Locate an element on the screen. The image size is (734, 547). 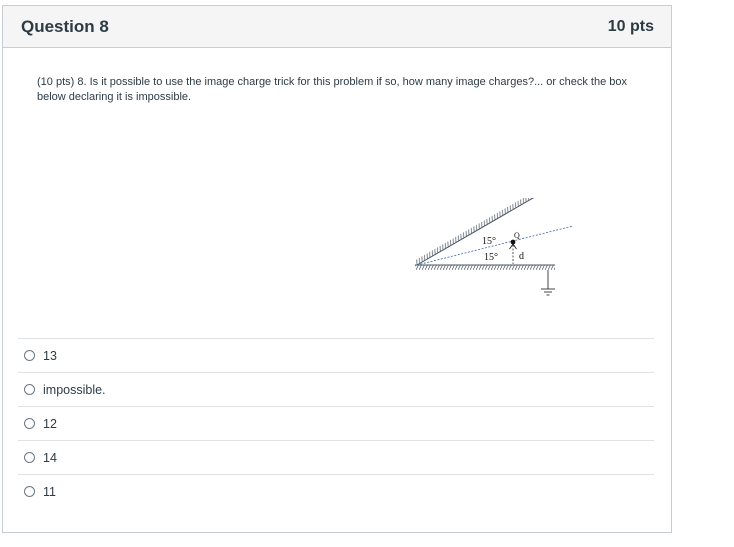
angle-upper-label: 15° is located at coordinates (489, 241).